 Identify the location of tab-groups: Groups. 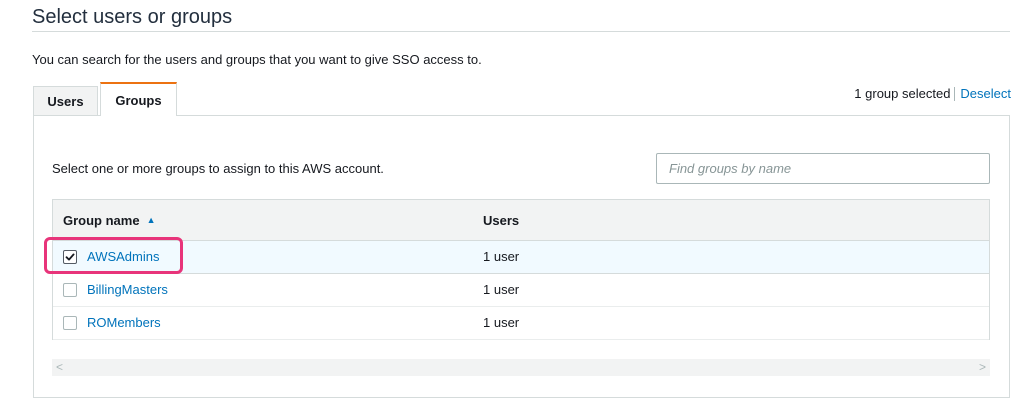
(138, 99).